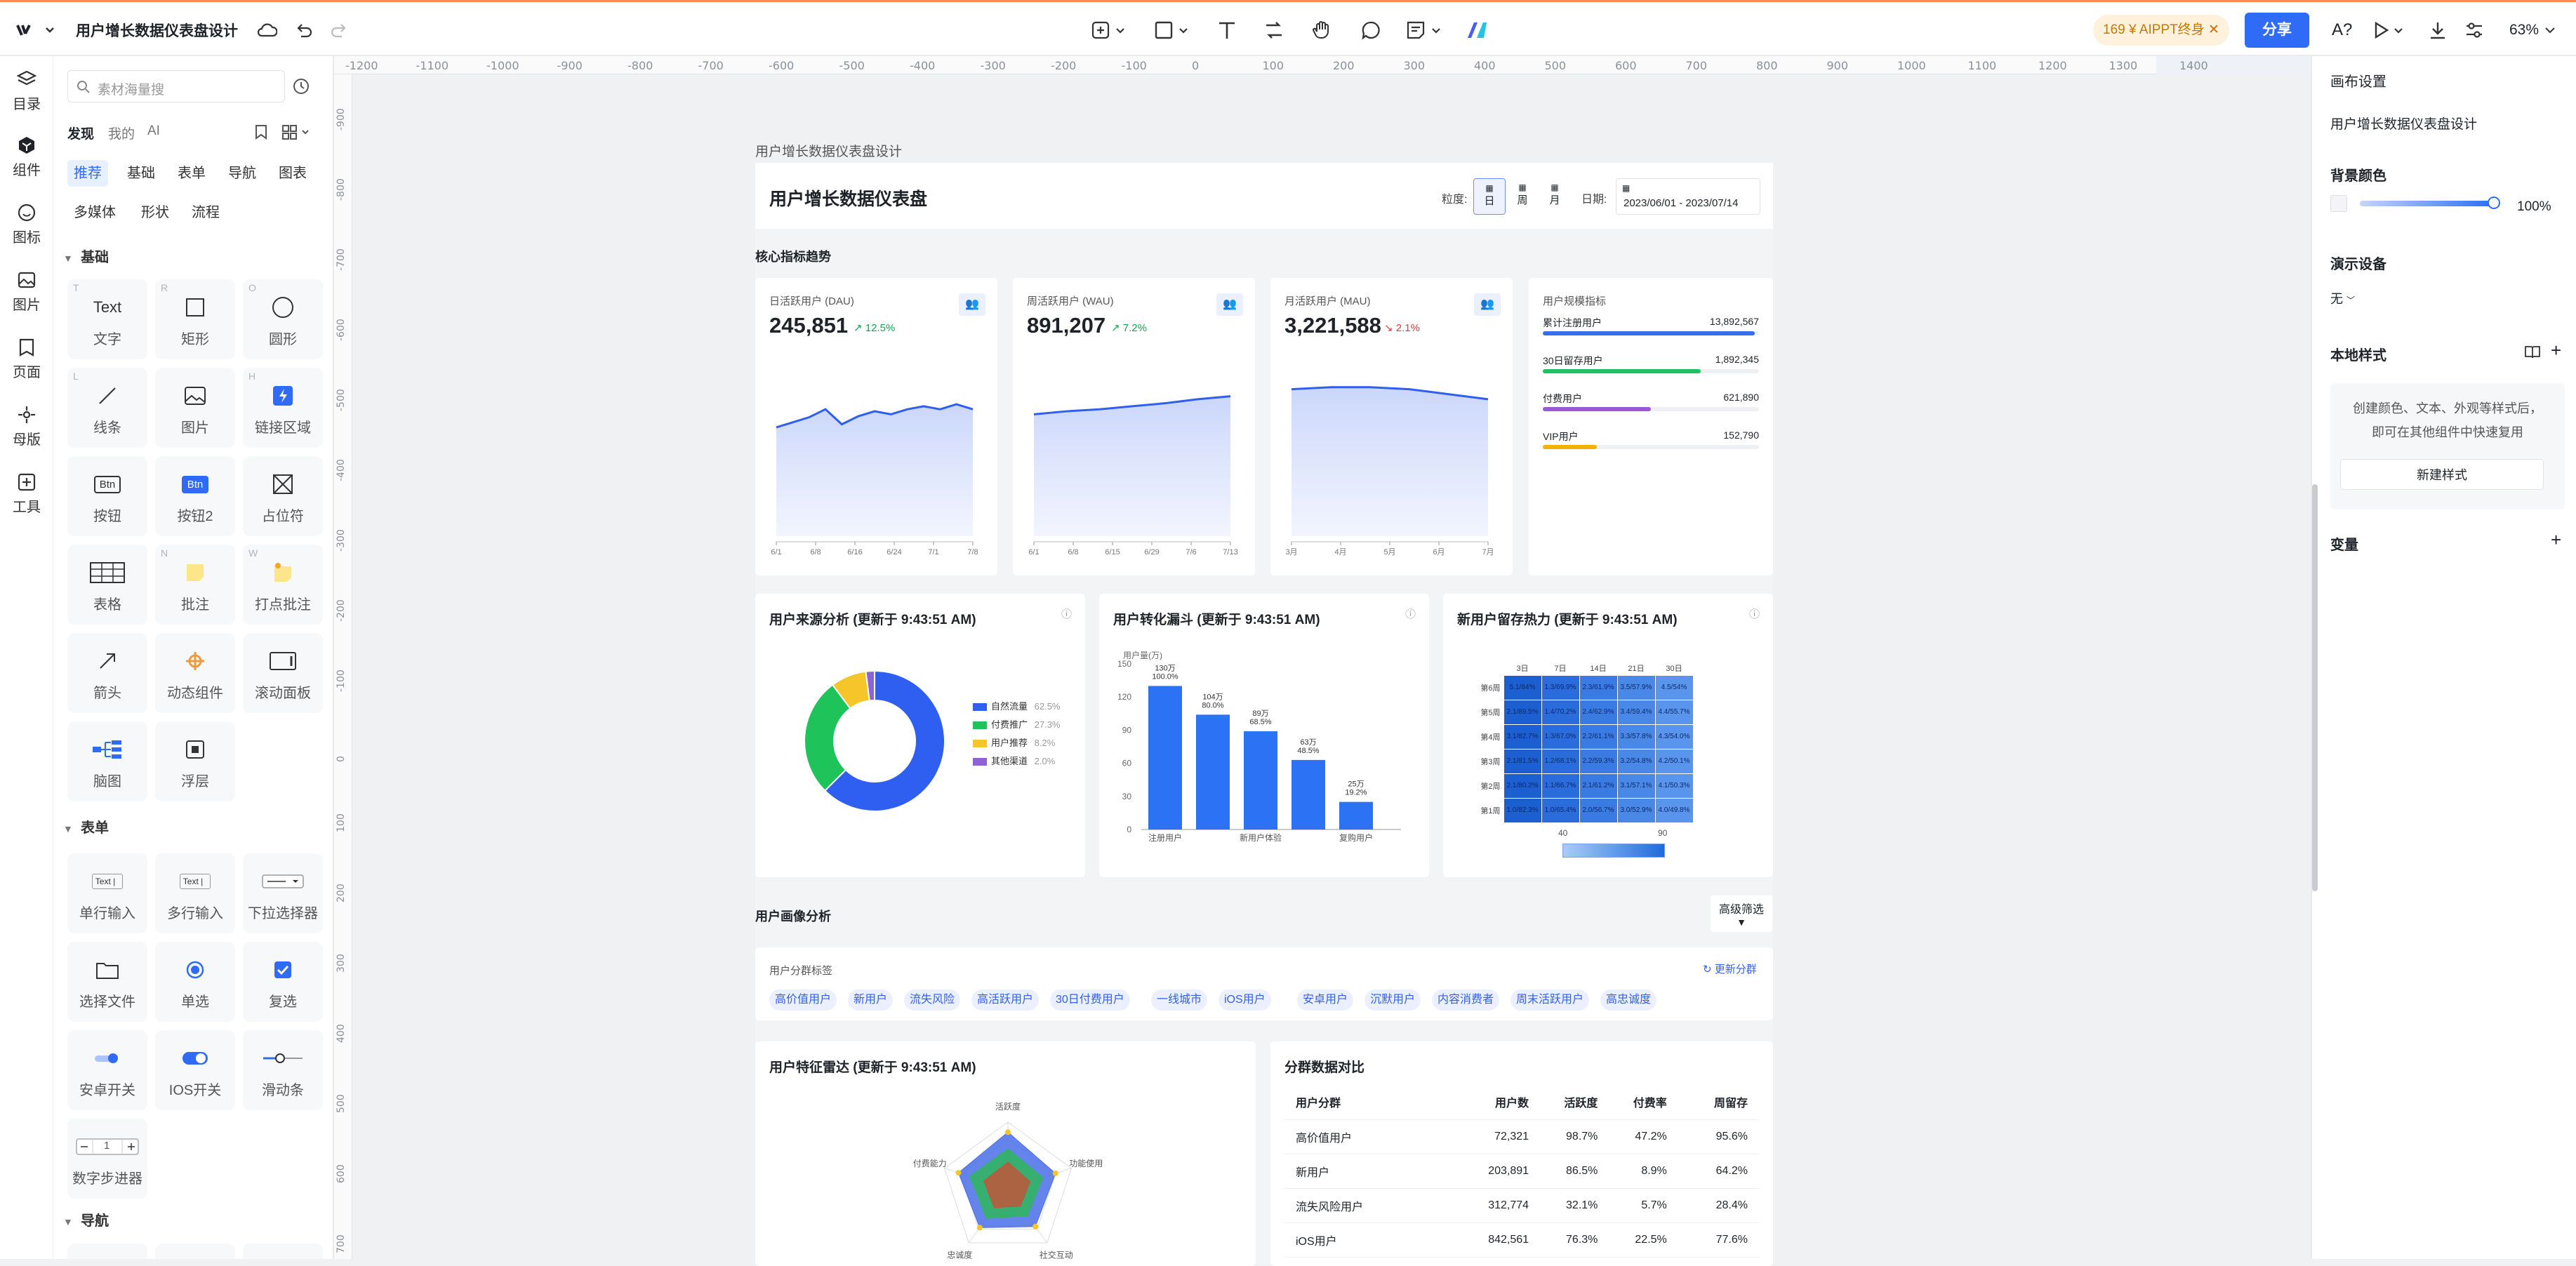  I want to click on comp-ios-switch: IOS开关, so click(195, 1070).